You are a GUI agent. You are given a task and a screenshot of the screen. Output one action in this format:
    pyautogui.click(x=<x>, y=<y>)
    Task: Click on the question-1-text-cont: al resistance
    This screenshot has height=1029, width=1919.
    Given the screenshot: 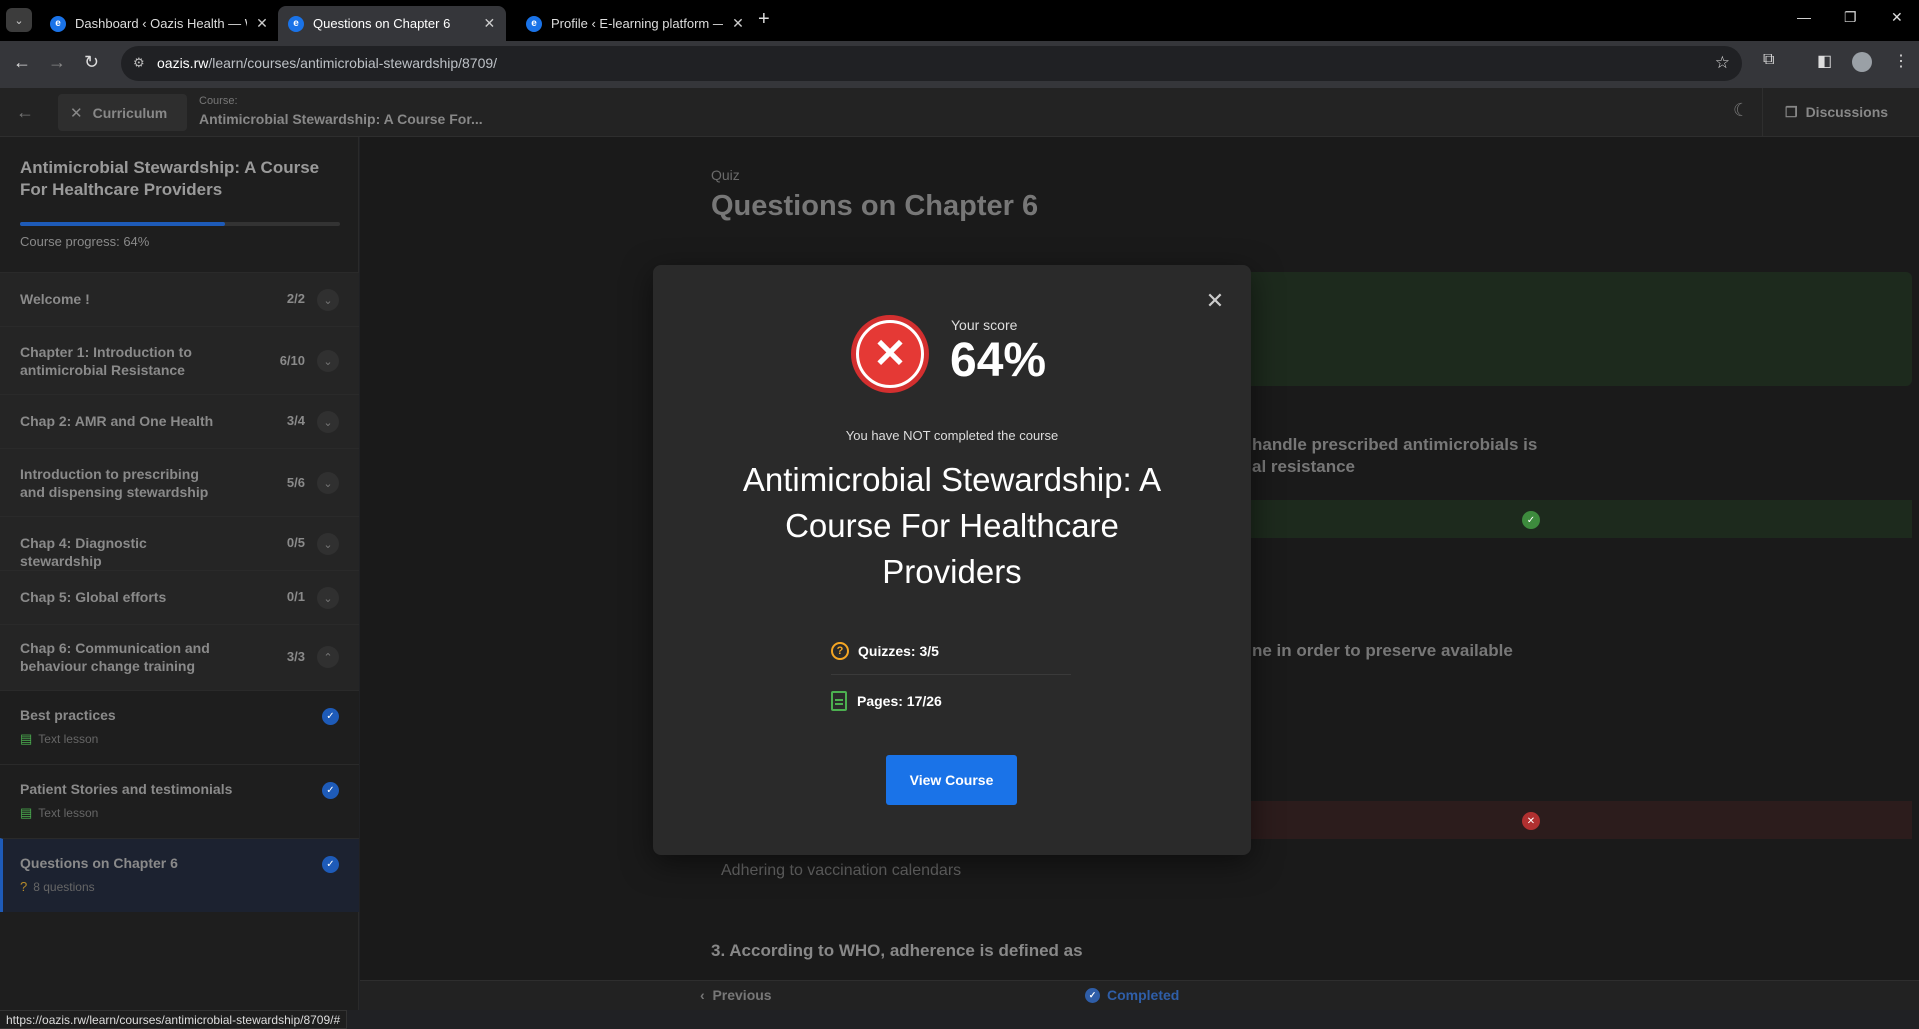 What is the action you would take?
    pyautogui.click(x=1304, y=466)
    